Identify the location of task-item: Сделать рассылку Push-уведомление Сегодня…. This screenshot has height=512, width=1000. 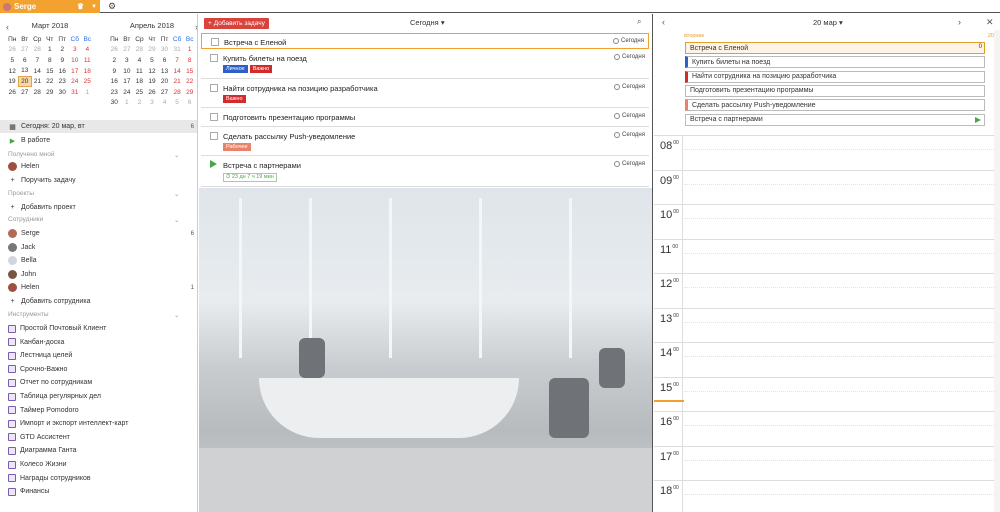
(425, 142).